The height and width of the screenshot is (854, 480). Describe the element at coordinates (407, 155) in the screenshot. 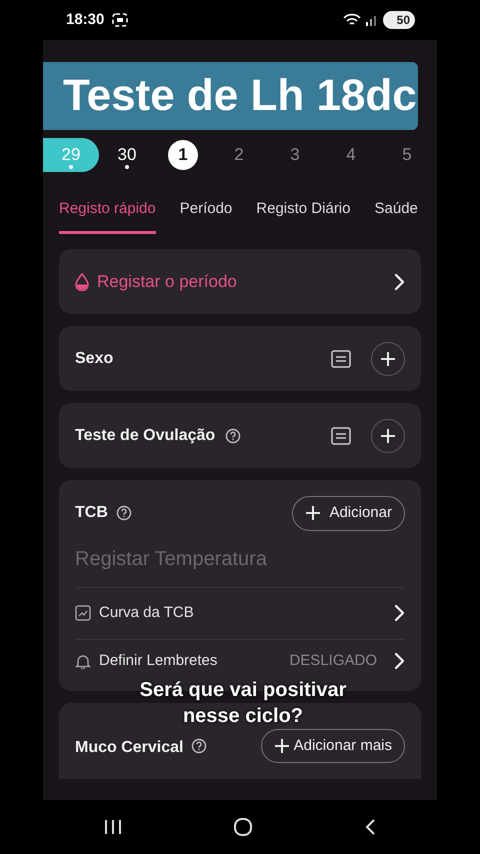

I see `calendar-day: 5` at that location.